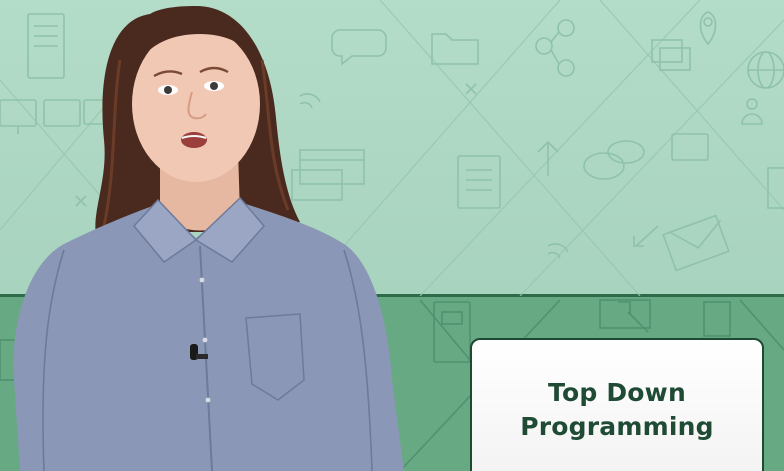 The image size is (784, 471). Describe the element at coordinates (194, 140) in the screenshot. I see `presenter-mouth` at that location.